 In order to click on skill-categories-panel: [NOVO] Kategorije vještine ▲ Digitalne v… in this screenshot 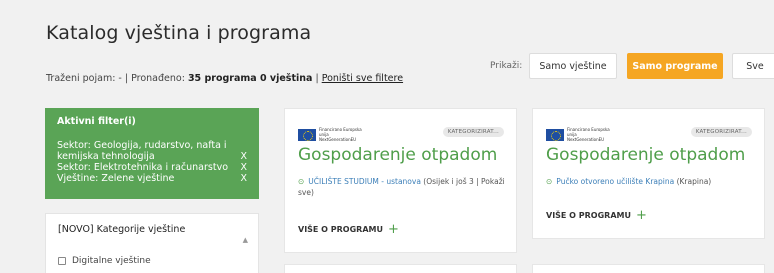, I will do `click(152, 243)`.